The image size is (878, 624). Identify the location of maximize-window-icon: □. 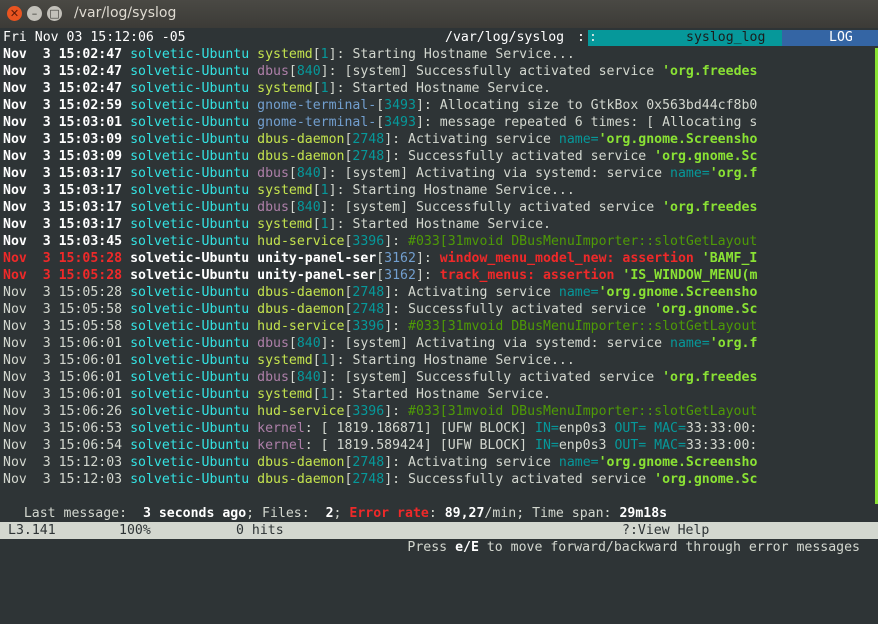
(54, 13).